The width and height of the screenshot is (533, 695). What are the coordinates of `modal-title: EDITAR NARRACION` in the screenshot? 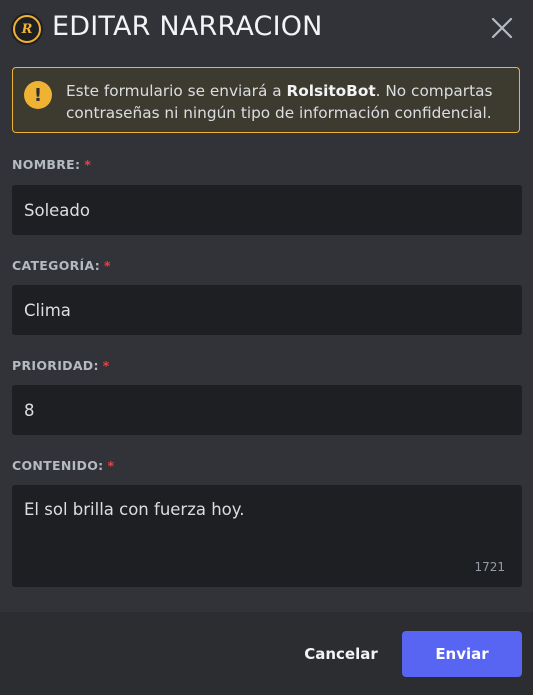 It's located at (187, 26).